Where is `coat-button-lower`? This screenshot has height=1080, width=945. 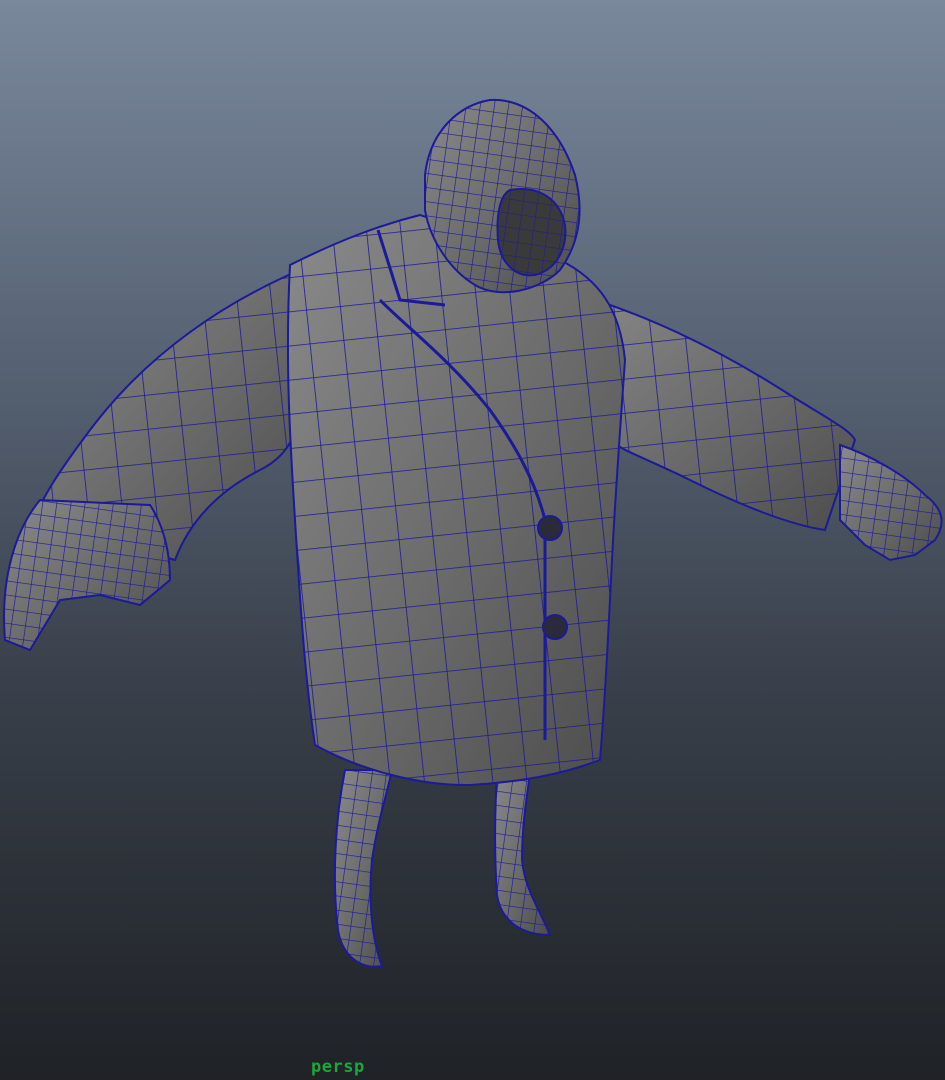
coat-button-lower is located at coordinates (555, 627).